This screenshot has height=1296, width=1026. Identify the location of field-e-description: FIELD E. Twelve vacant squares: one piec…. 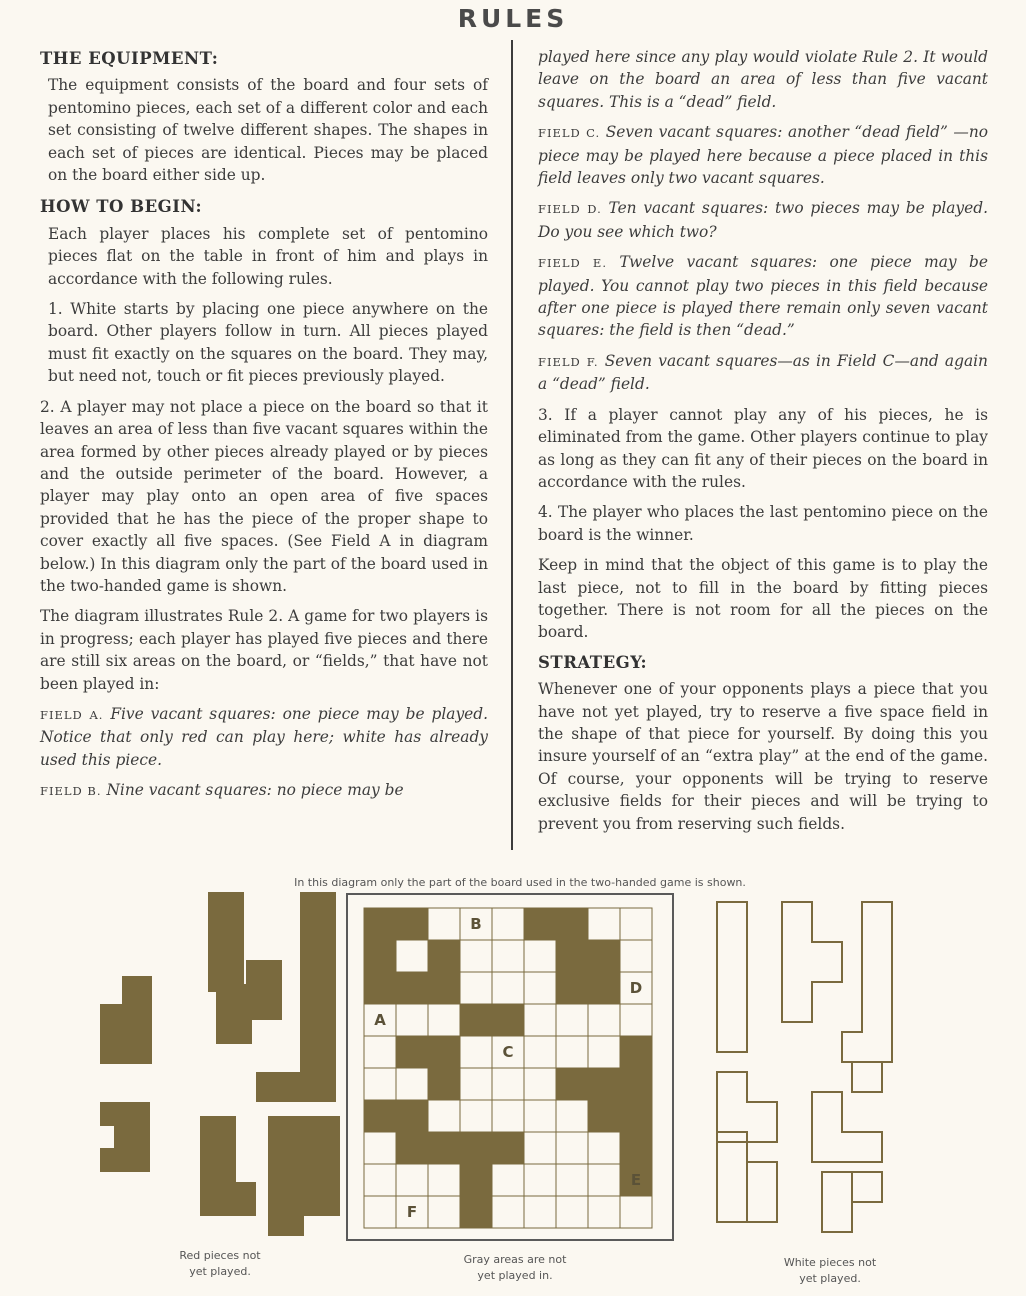
(763, 296).